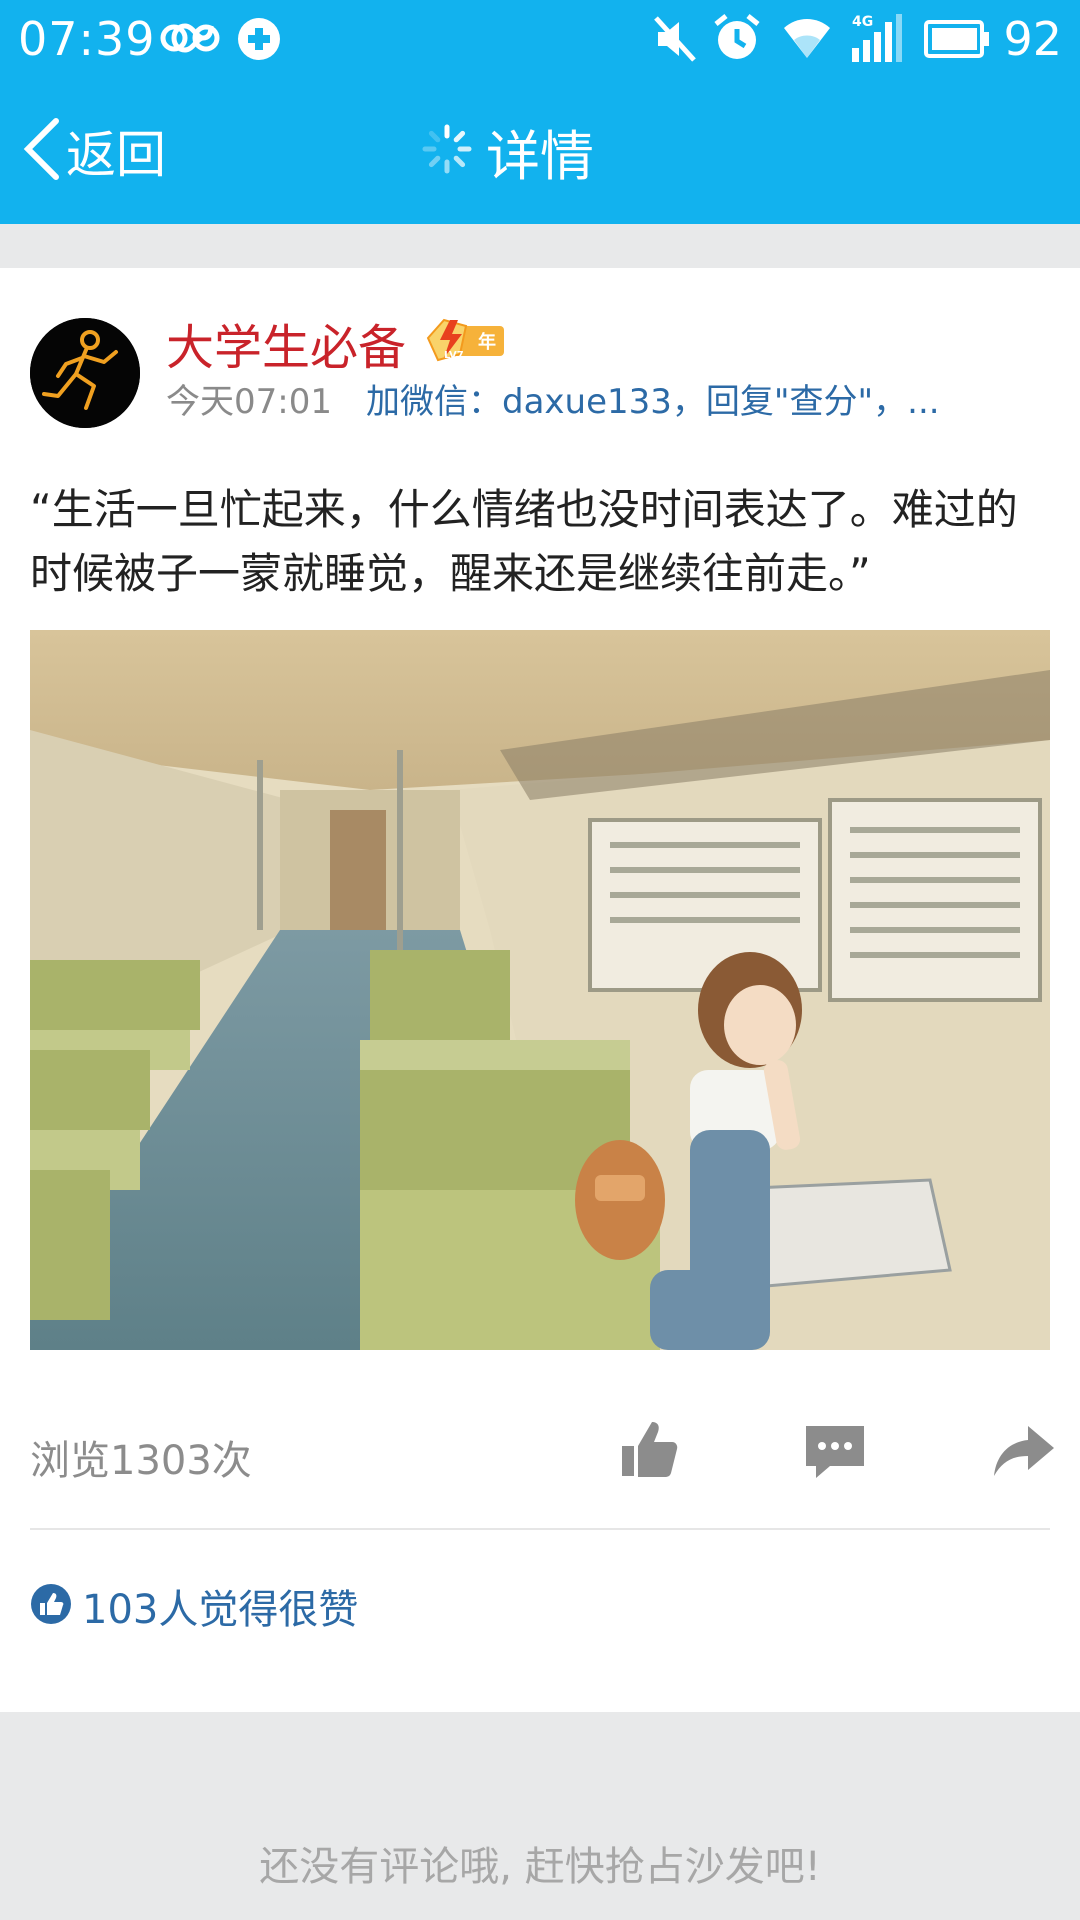 This screenshot has height=1920, width=1080. Describe the element at coordinates (447, 151) in the screenshot. I see `loading-spinner-icon` at that location.